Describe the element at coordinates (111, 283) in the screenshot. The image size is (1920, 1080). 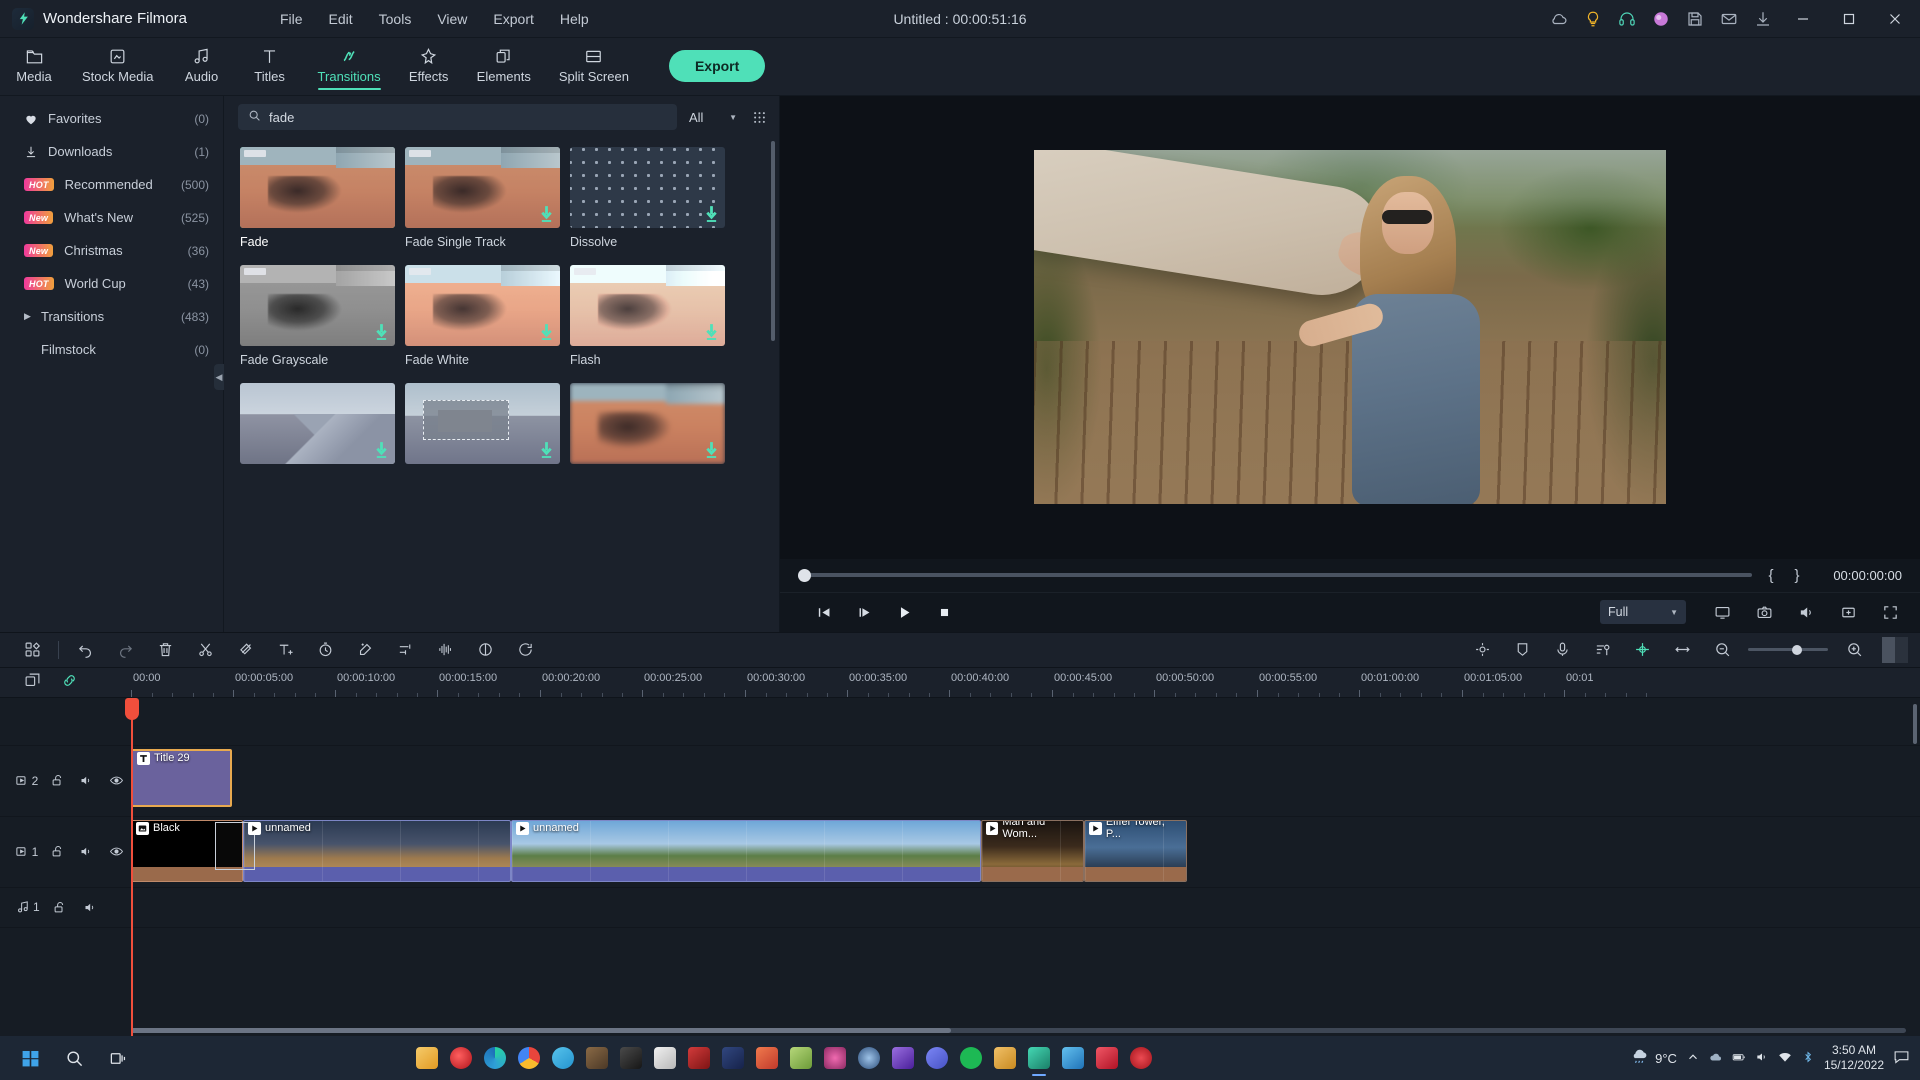
I see `sidebar-item-world-cup: HOT World Cup (43)` at that location.